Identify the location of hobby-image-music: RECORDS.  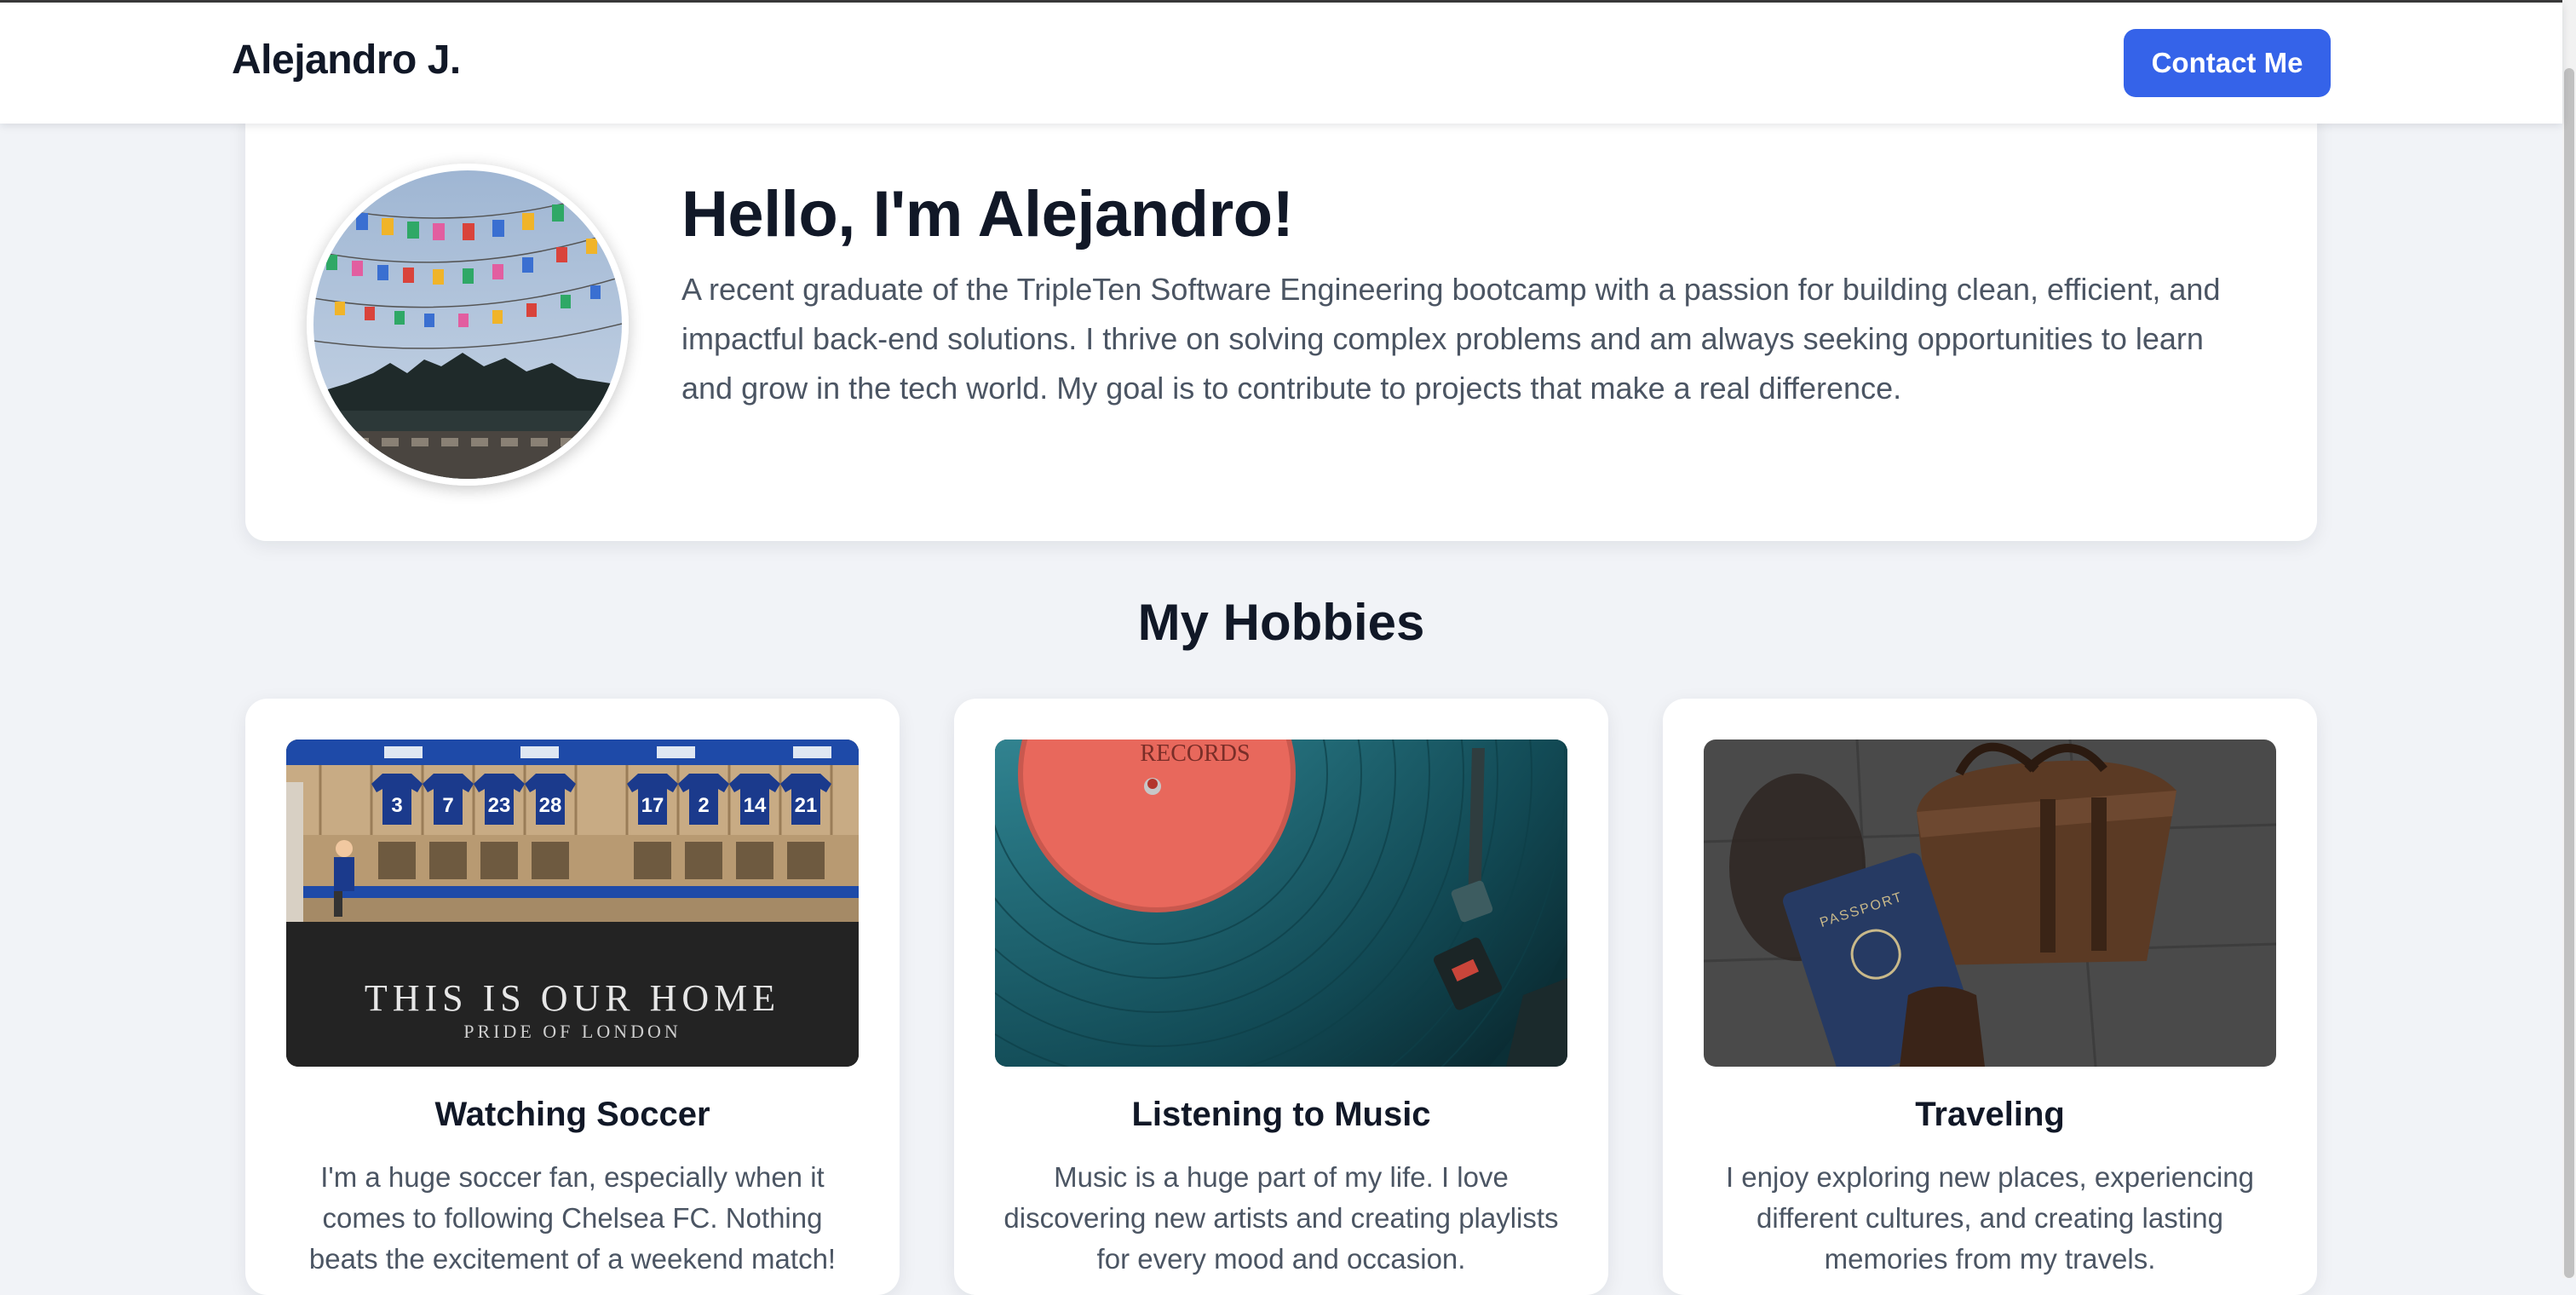
(1281, 904).